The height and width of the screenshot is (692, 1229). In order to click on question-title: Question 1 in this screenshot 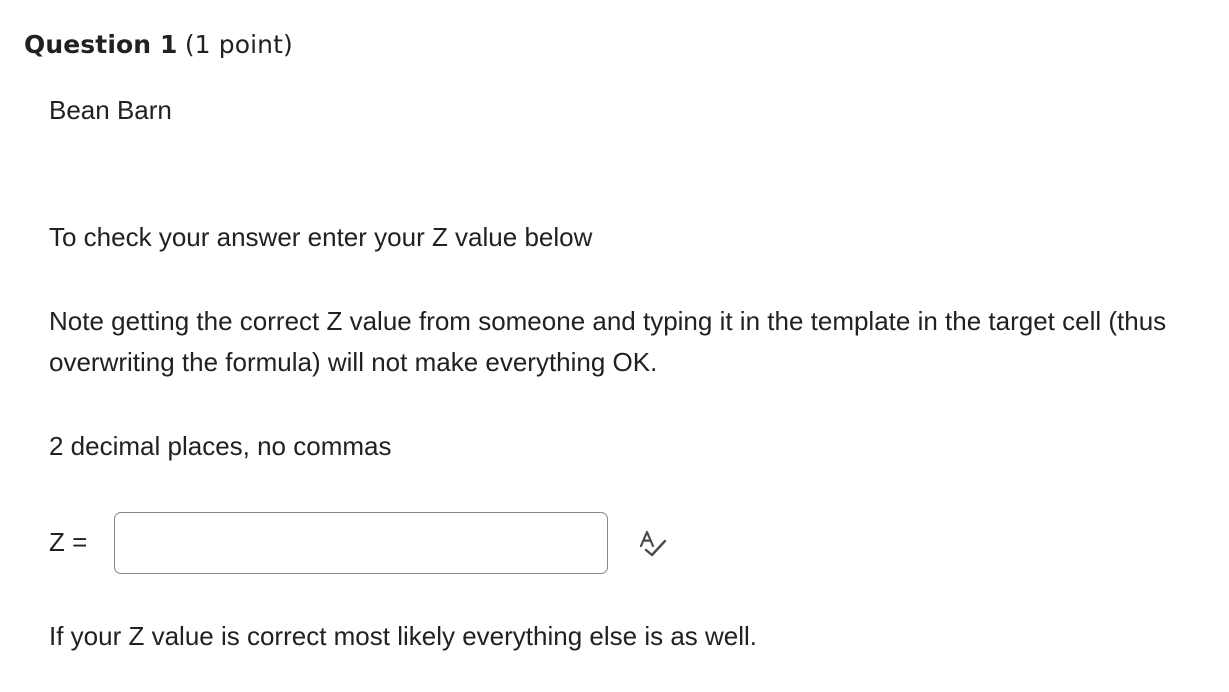, I will do `click(101, 44)`.